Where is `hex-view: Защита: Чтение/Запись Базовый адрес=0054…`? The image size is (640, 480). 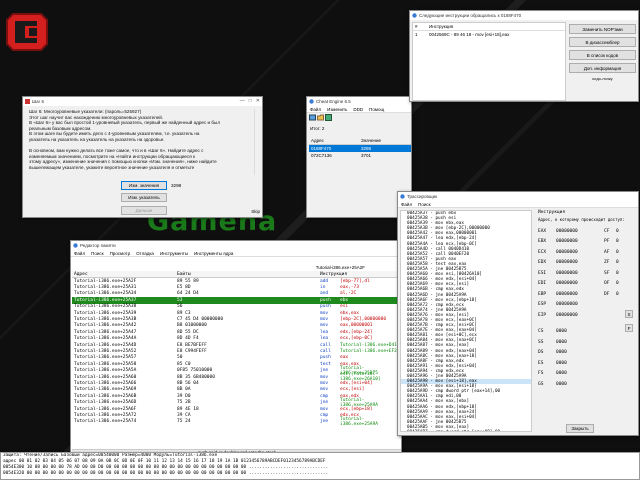 hex-view: Защита: Чтение/Запись Базовый адрес=0054… is located at coordinates (320, 466).